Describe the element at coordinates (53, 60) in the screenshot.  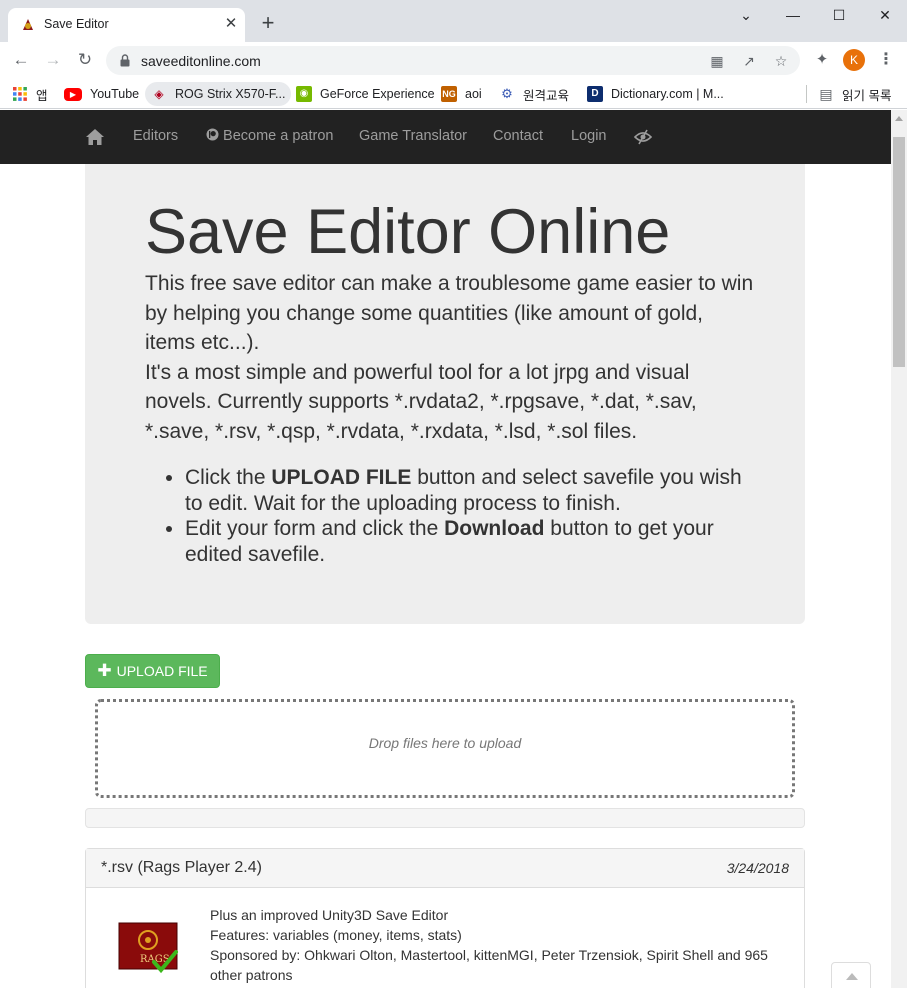
I see `forward-arrow-icon: →` at that location.